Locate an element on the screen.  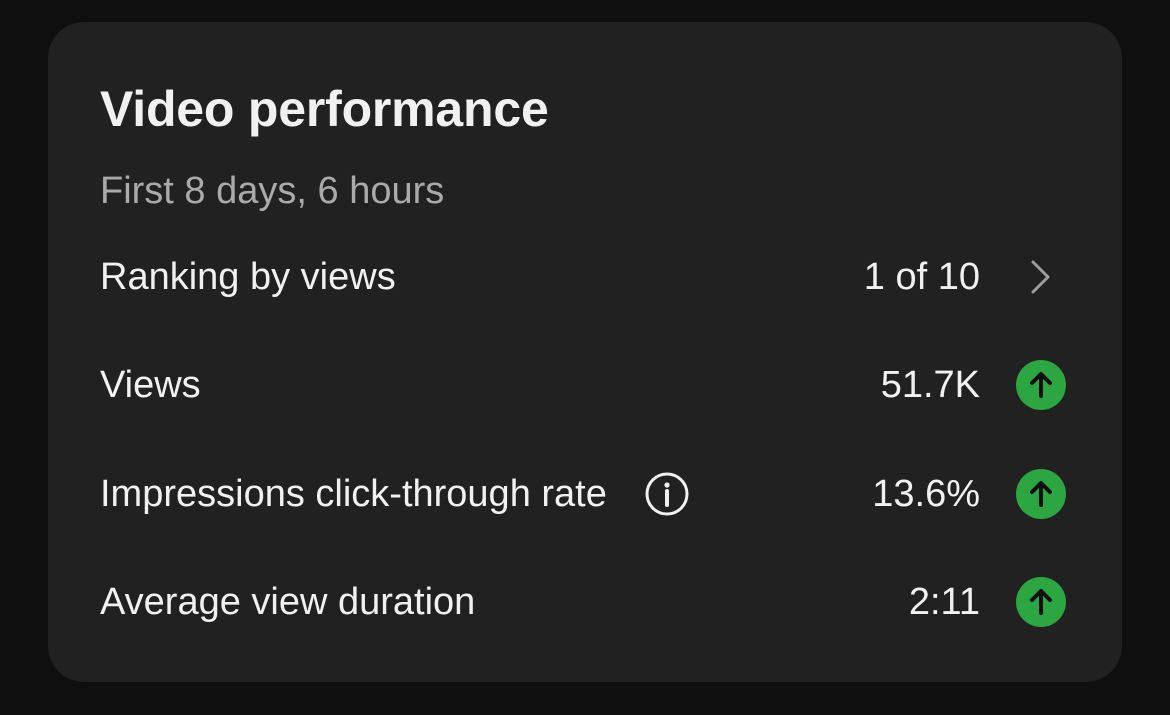
metric-value: 1 of 10 is located at coordinates (921, 276).